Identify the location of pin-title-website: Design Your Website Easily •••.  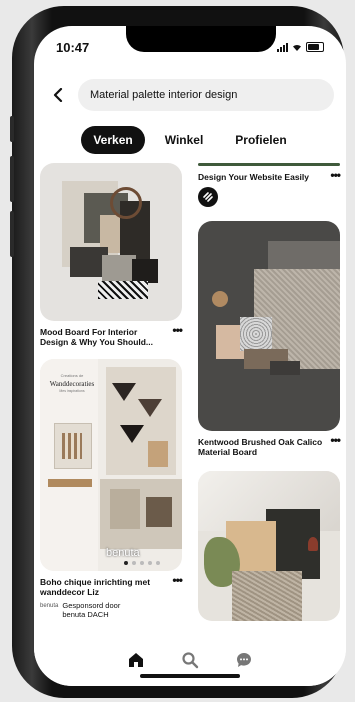
(269, 175).